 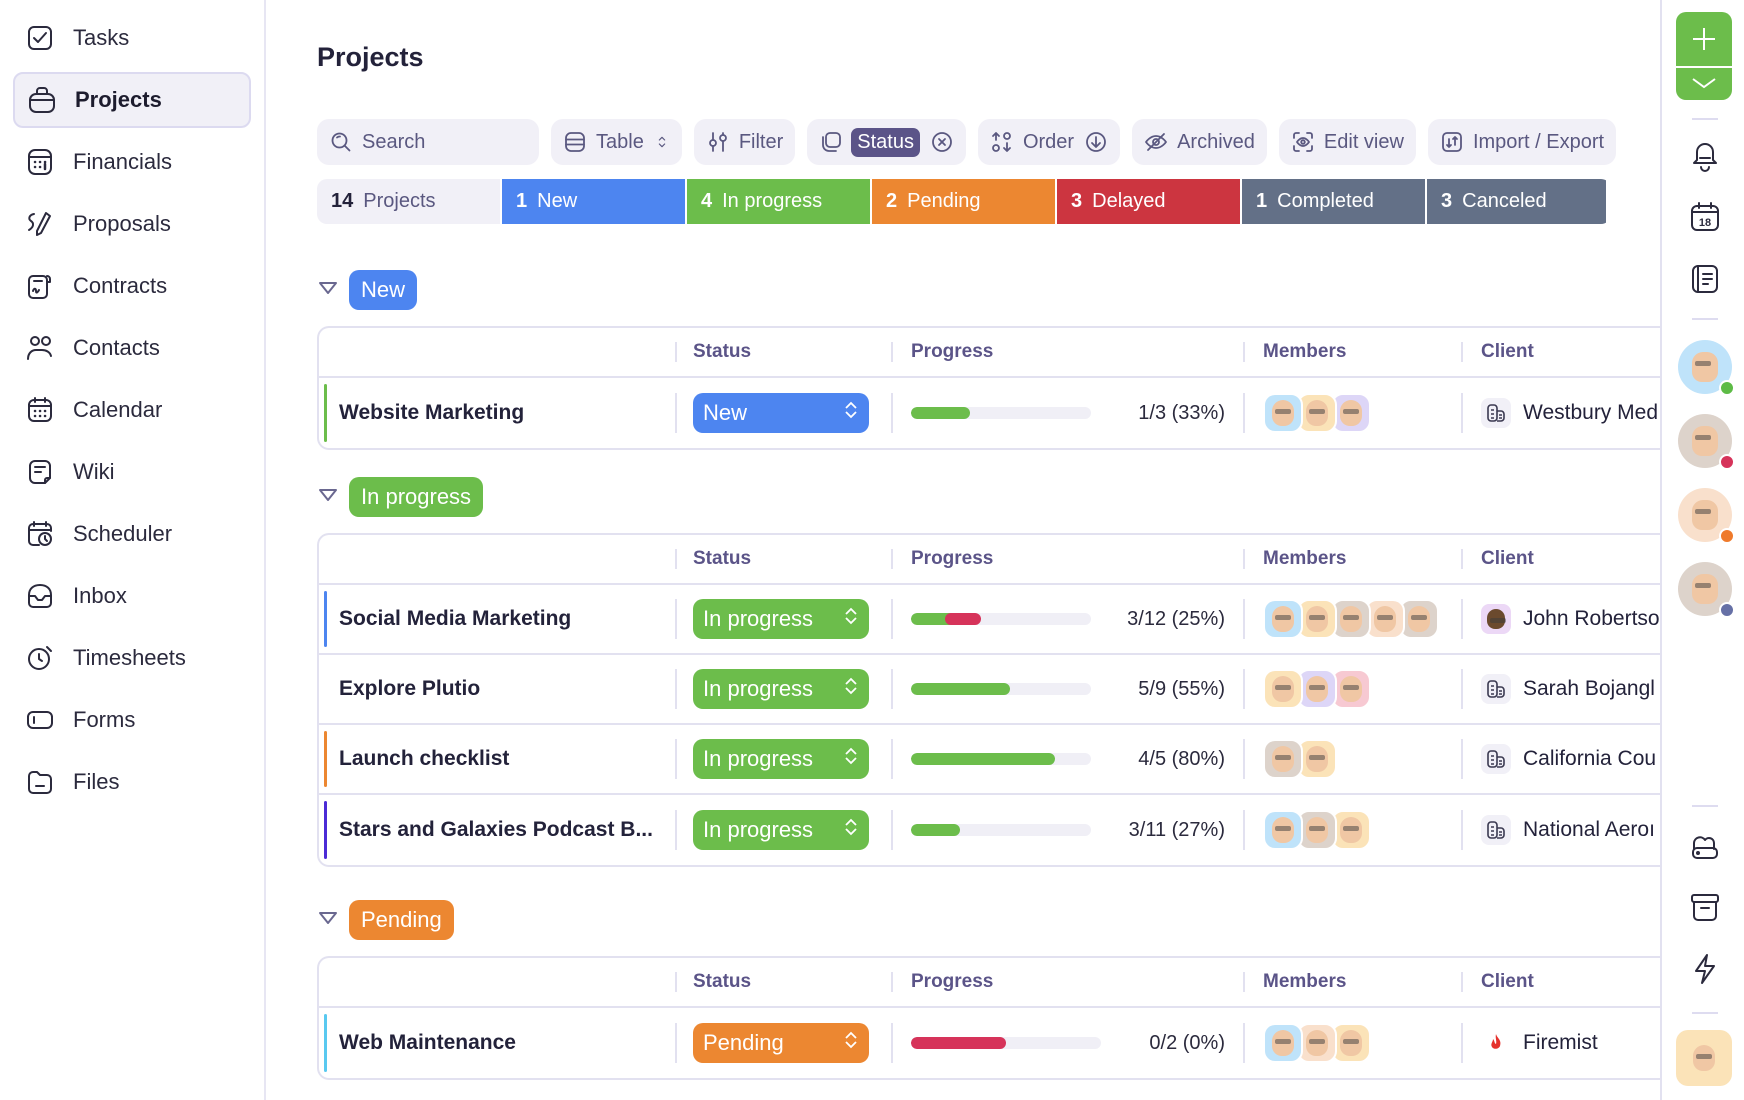 I want to click on summary-new: 1 New, so click(x=594, y=201).